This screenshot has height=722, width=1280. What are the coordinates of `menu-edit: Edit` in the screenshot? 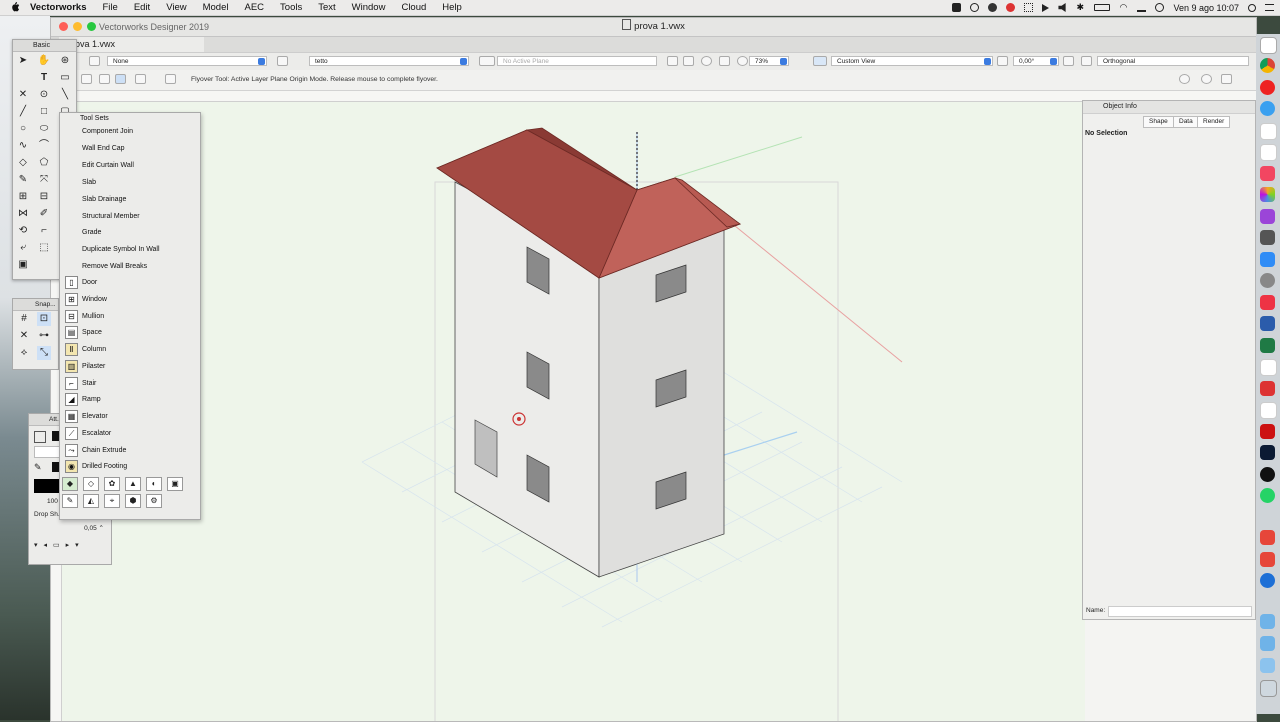 It's located at (142, 7).